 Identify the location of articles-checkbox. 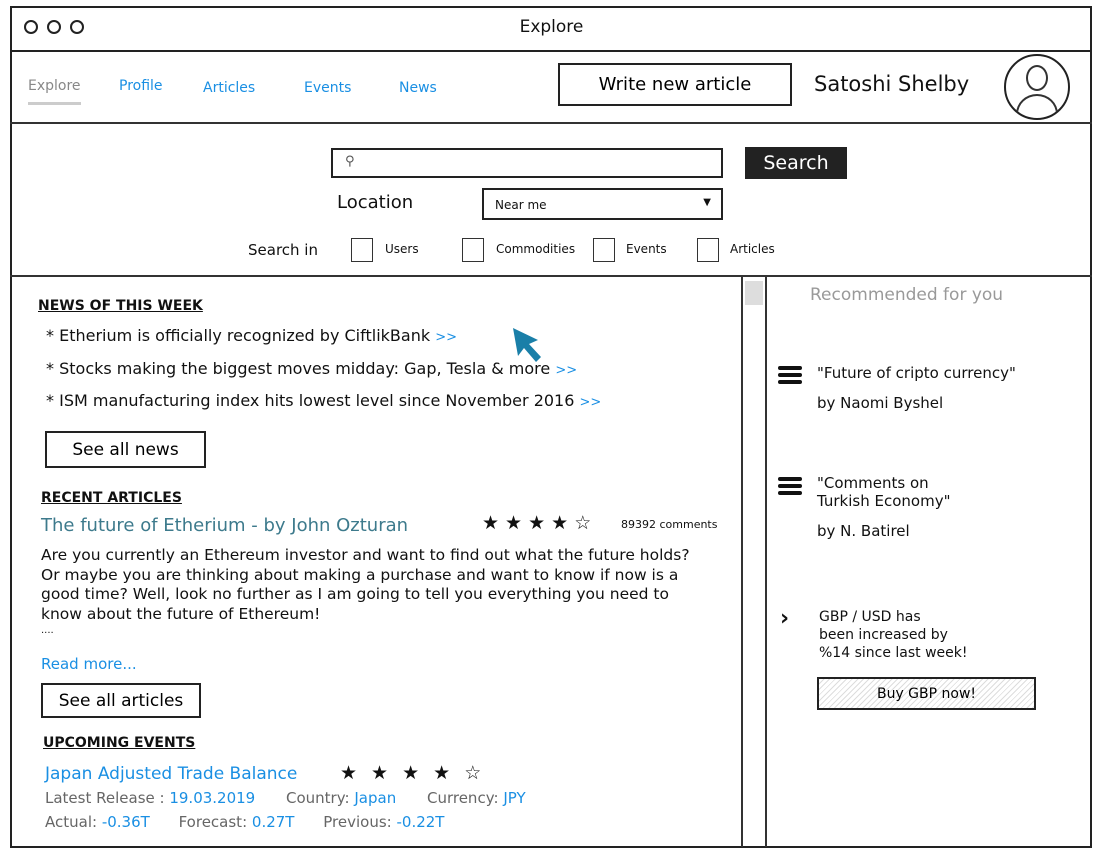
(708, 250).